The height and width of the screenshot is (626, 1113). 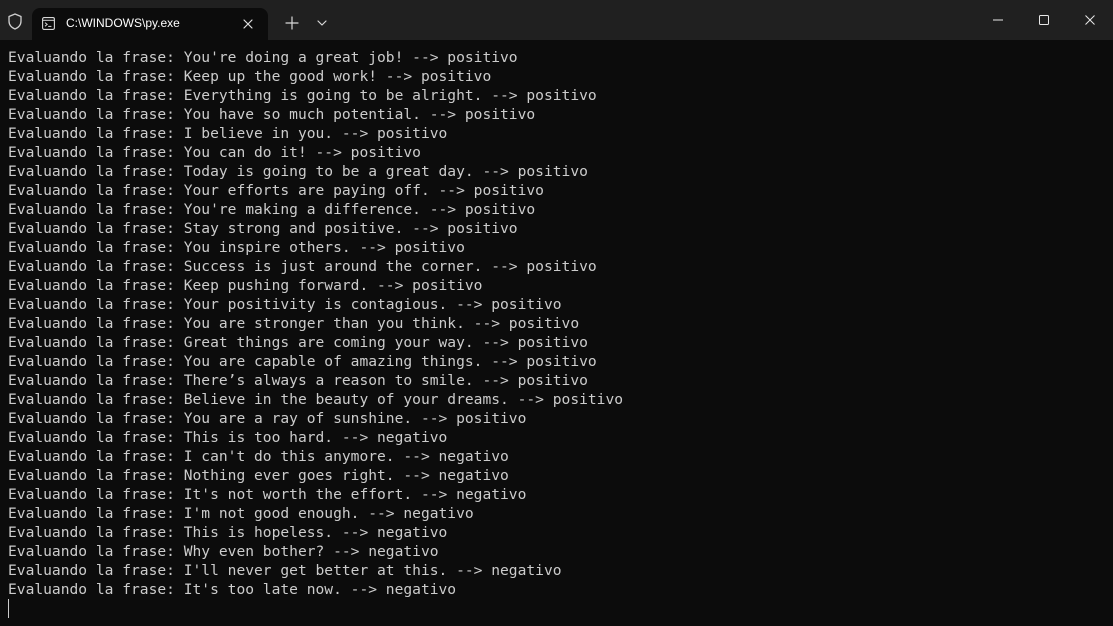 I want to click on maximize-button, so click(x=1044, y=20).